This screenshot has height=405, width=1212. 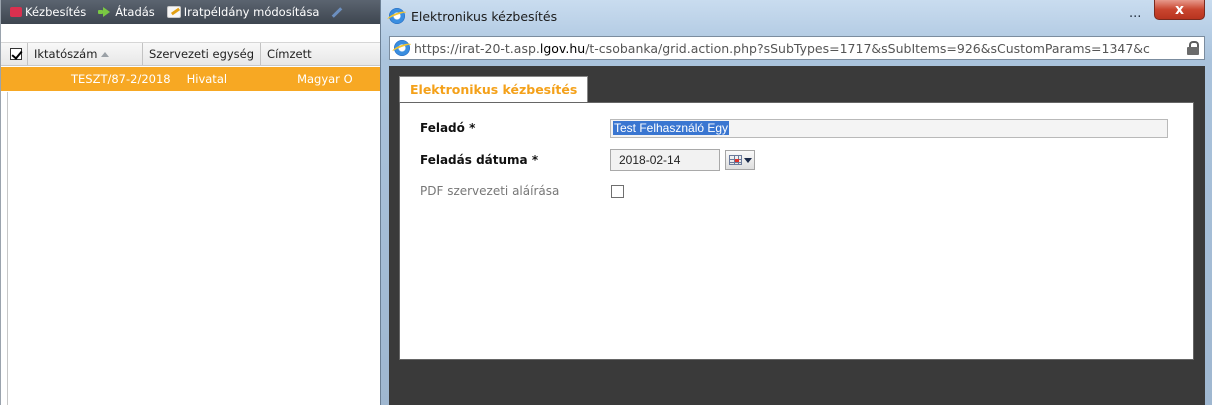 I want to click on atadas-button: Átadás, so click(x=126, y=12).